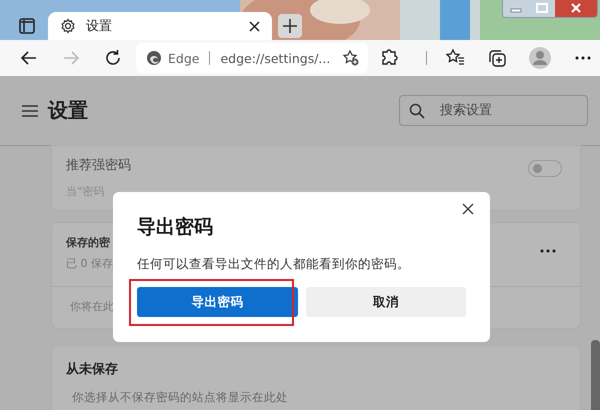 The image size is (600, 410). Describe the element at coordinates (540, 58) in the screenshot. I see `avatar-icon` at that location.